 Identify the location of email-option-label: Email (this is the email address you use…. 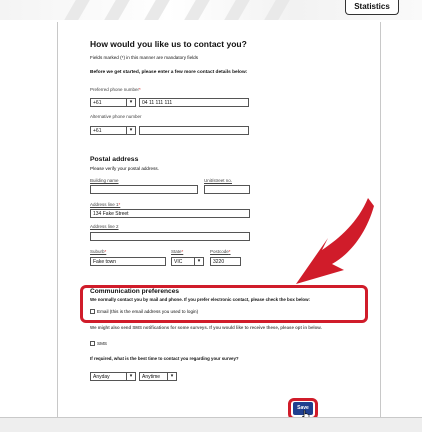
(148, 311).